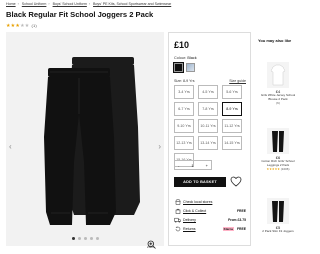  Describe the element at coordinates (203, 229) in the screenshot. I see `returns-label: Returns` at that location.